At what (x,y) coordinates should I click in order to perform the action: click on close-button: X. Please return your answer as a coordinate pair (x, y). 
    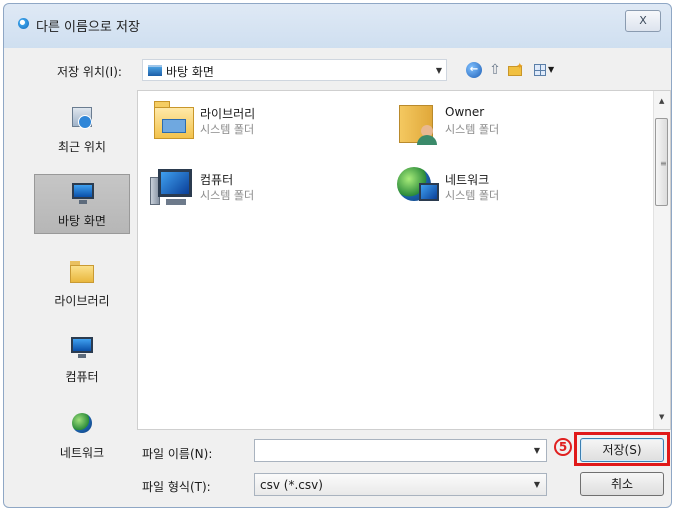
    Looking at the image, I should click on (643, 21).